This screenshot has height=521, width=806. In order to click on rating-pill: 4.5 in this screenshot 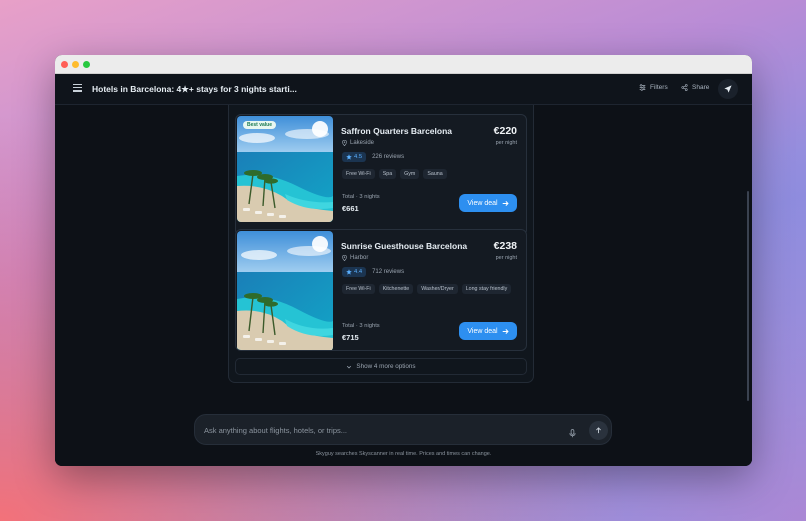, I will do `click(354, 157)`.